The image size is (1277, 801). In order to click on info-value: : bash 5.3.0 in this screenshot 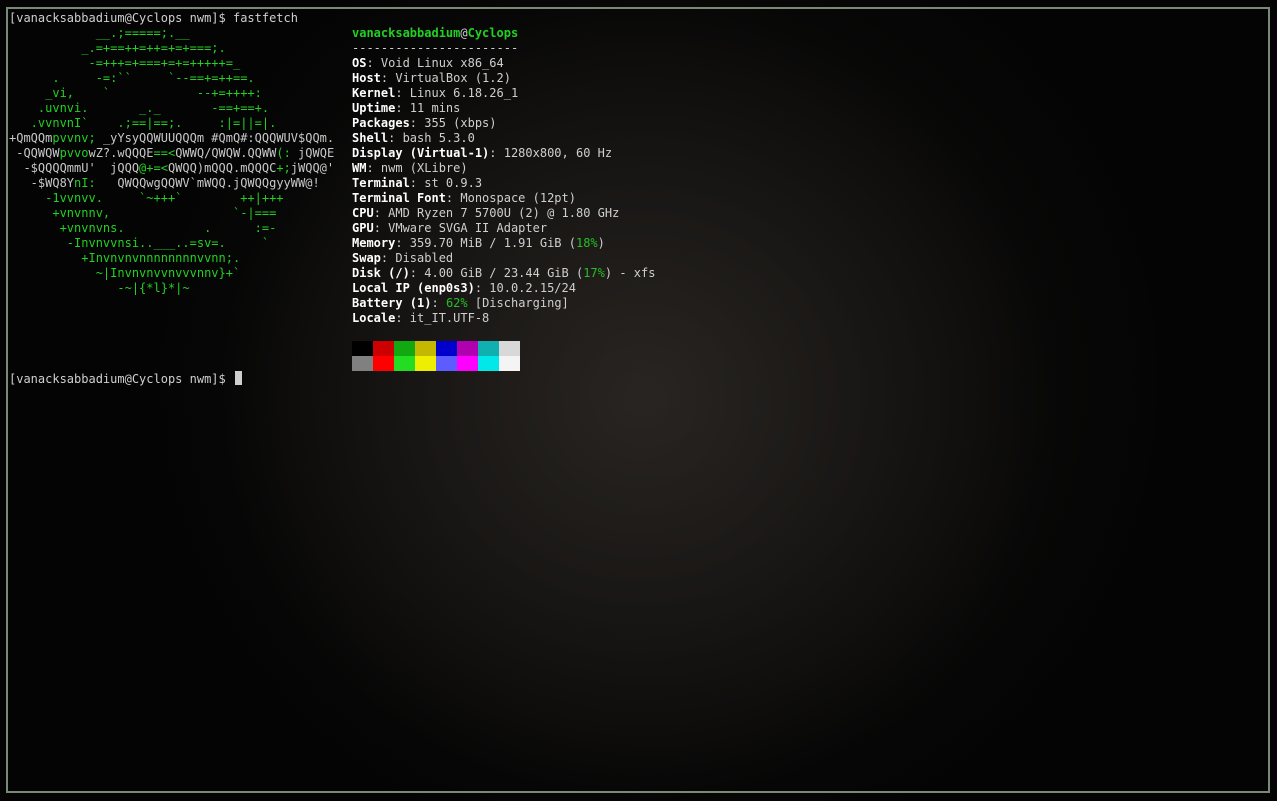, I will do `click(431, 138)`.